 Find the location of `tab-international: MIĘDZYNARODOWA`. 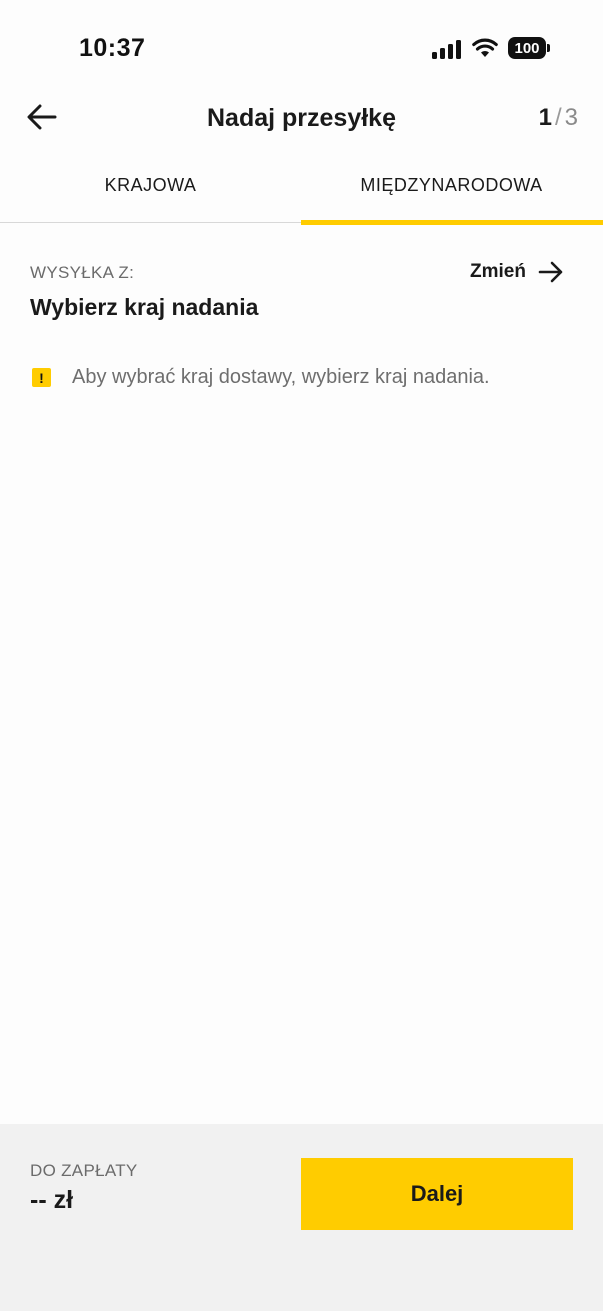

tab-international: MIĘDZYNARODOWA is located at coordinates (451, 194).